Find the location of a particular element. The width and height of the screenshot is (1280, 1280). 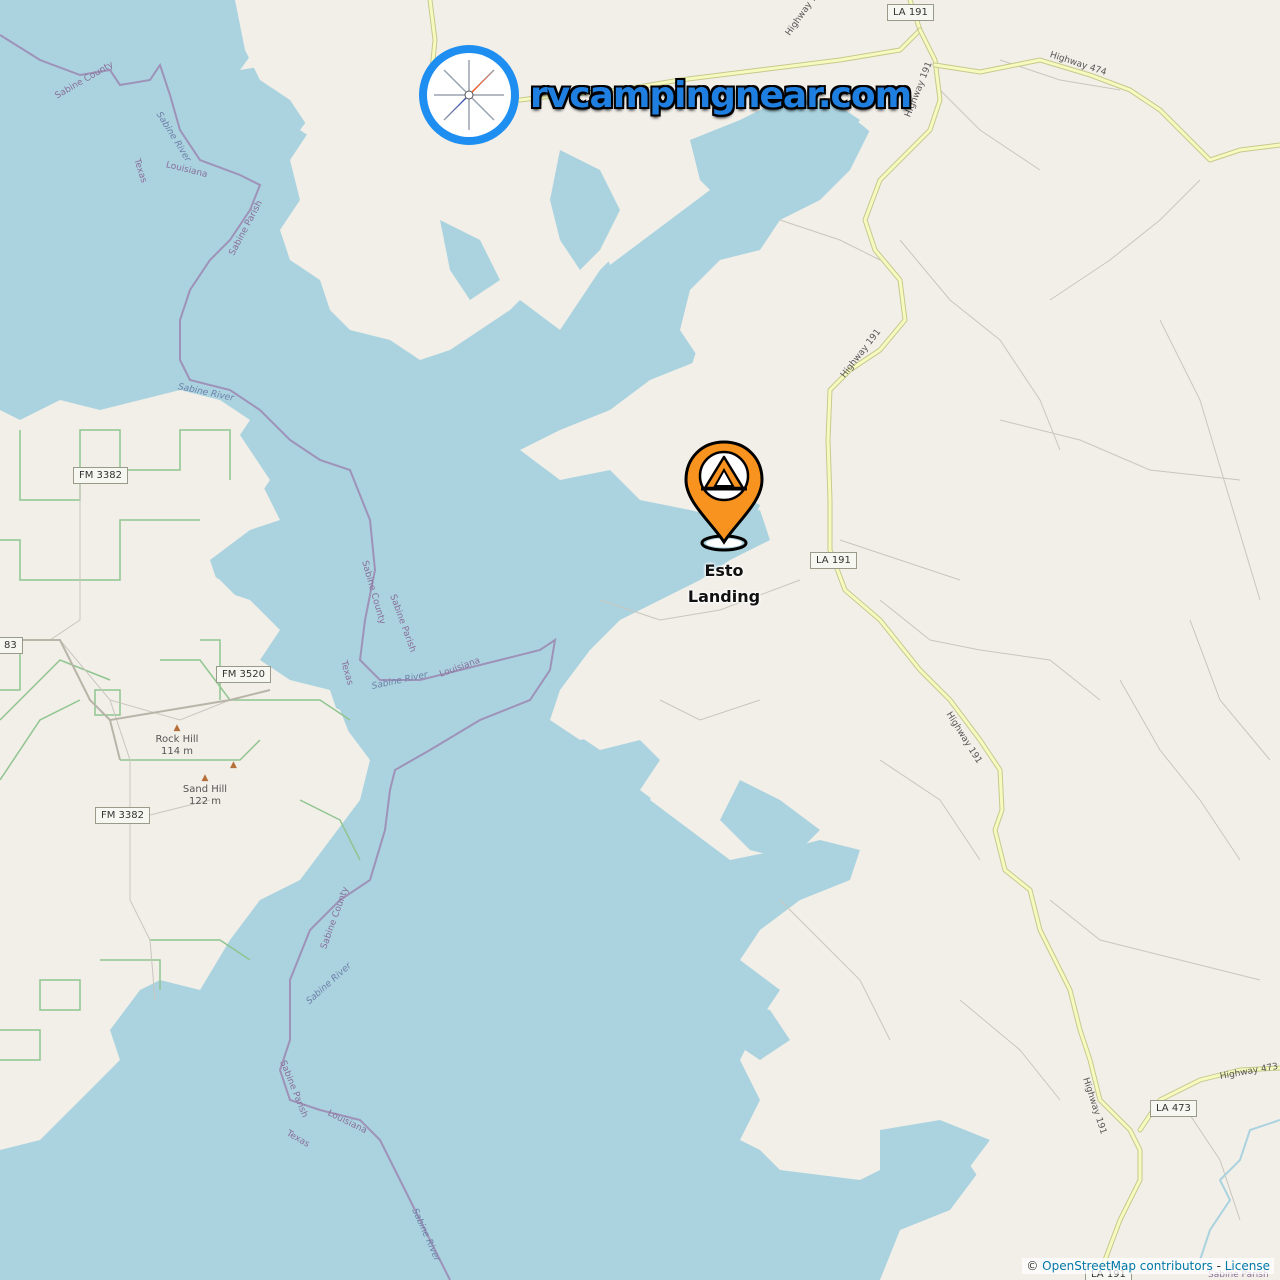

peak-elevation: 122 m is located at coordinates (204, 801).